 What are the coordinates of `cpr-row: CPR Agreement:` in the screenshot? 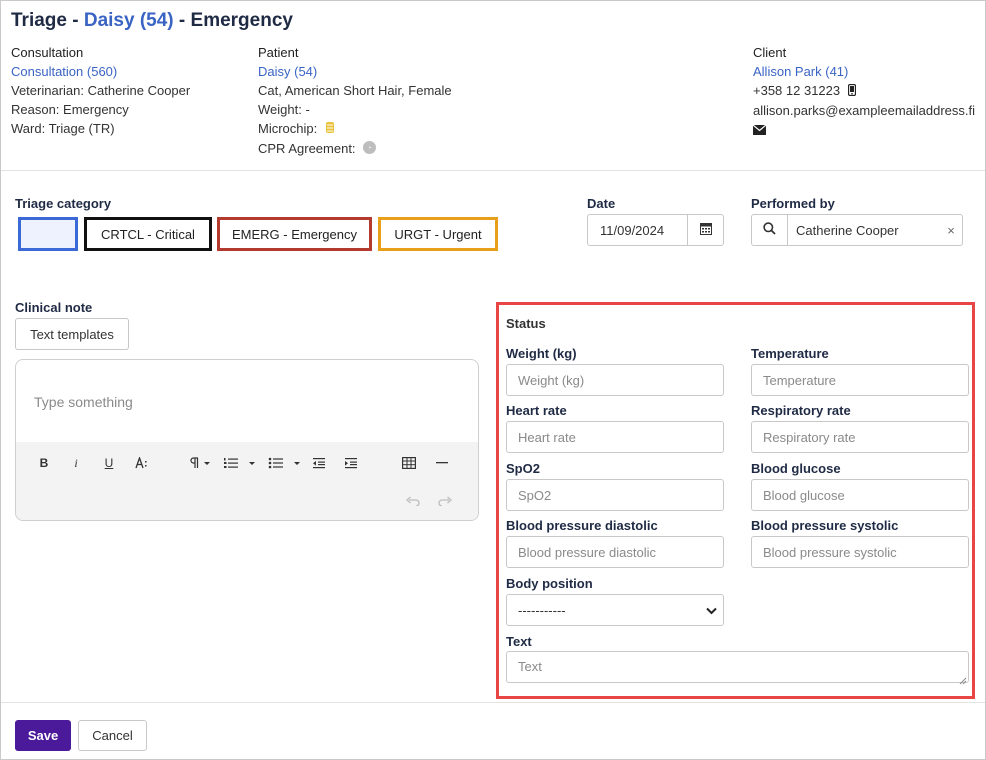 It's located at (355, 149).